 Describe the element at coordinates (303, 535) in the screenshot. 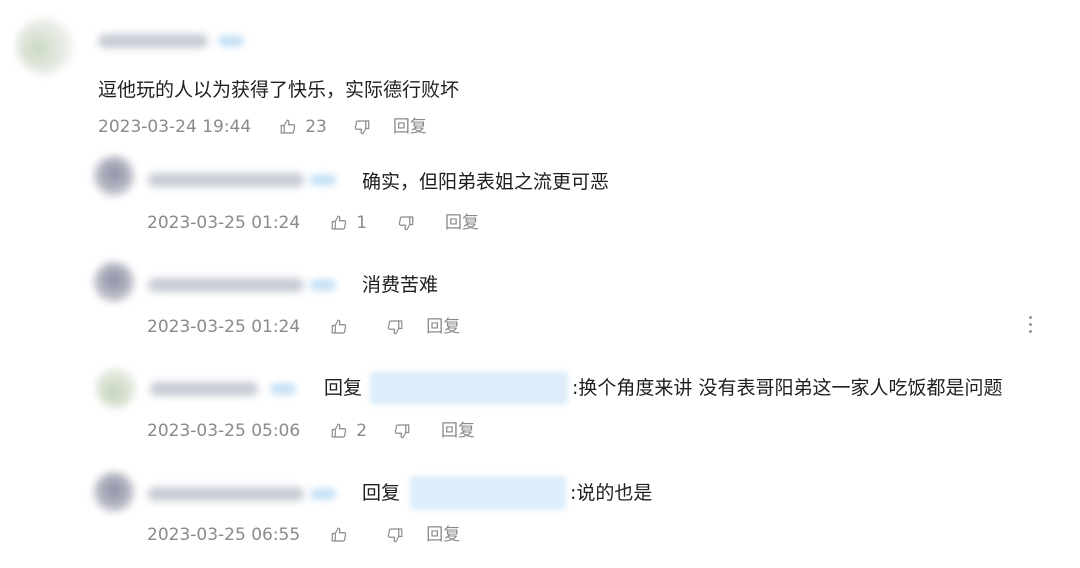

I see `reply-meta: 2023-03-25 06:55 回复` at that location.